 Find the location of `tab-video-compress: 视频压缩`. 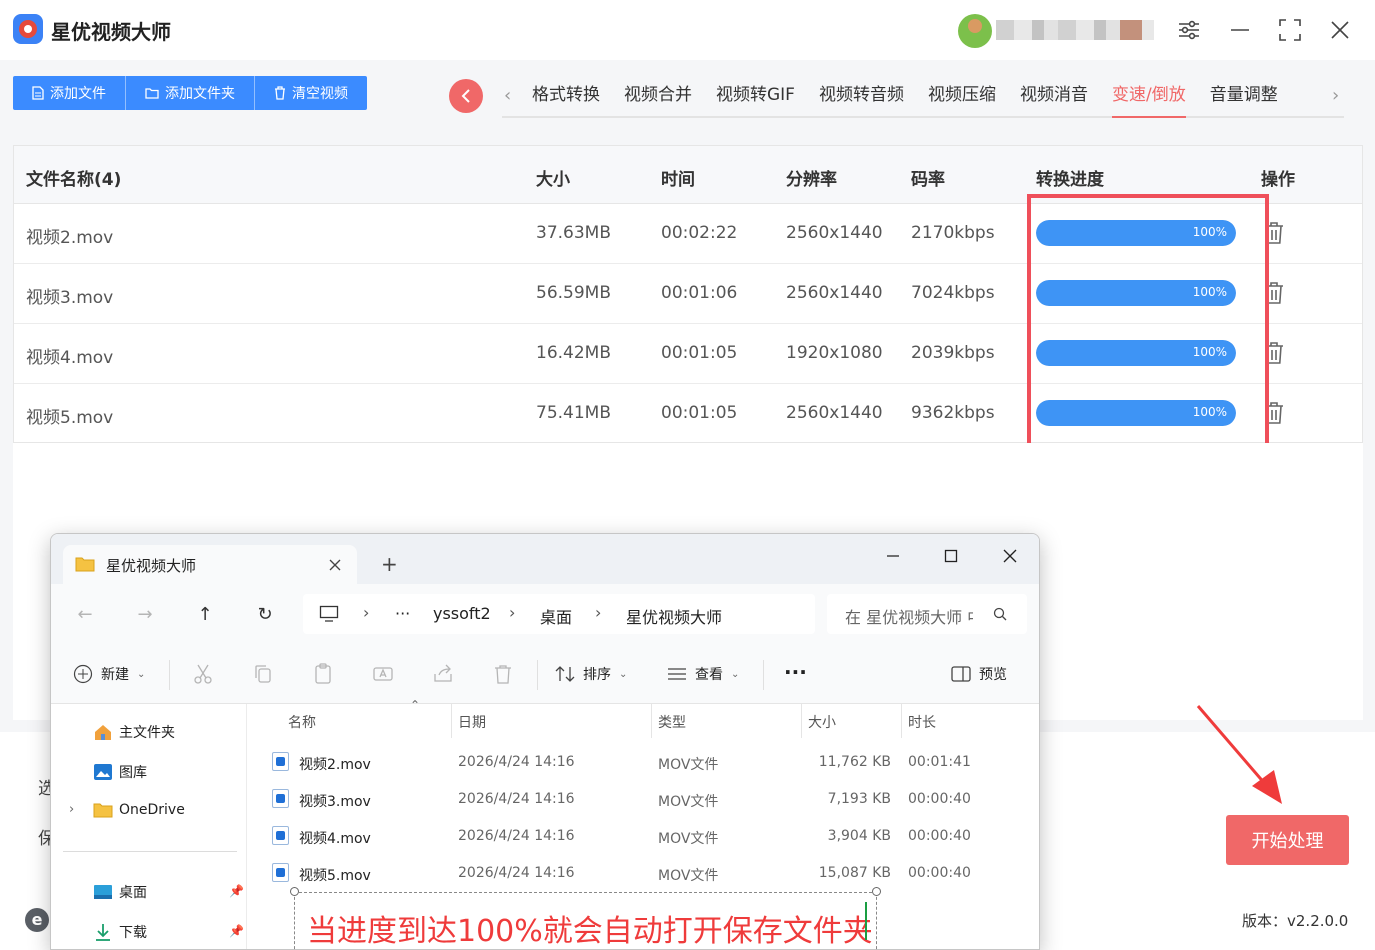

tab-video-compress: 视频压缩 is located at coordinates (962, 97).